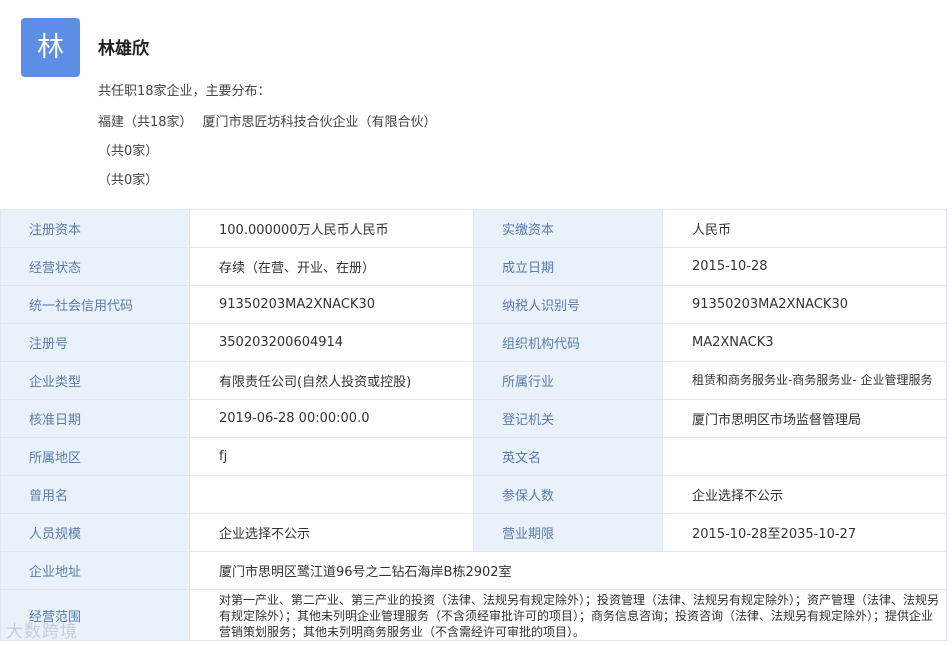 Image resolution: width=952 pixels, height=646 pixels. What do you see at coordinates (568, 494) in the screenshot?
I see `field-label: 参保人数` at bounding box center [568, 494].